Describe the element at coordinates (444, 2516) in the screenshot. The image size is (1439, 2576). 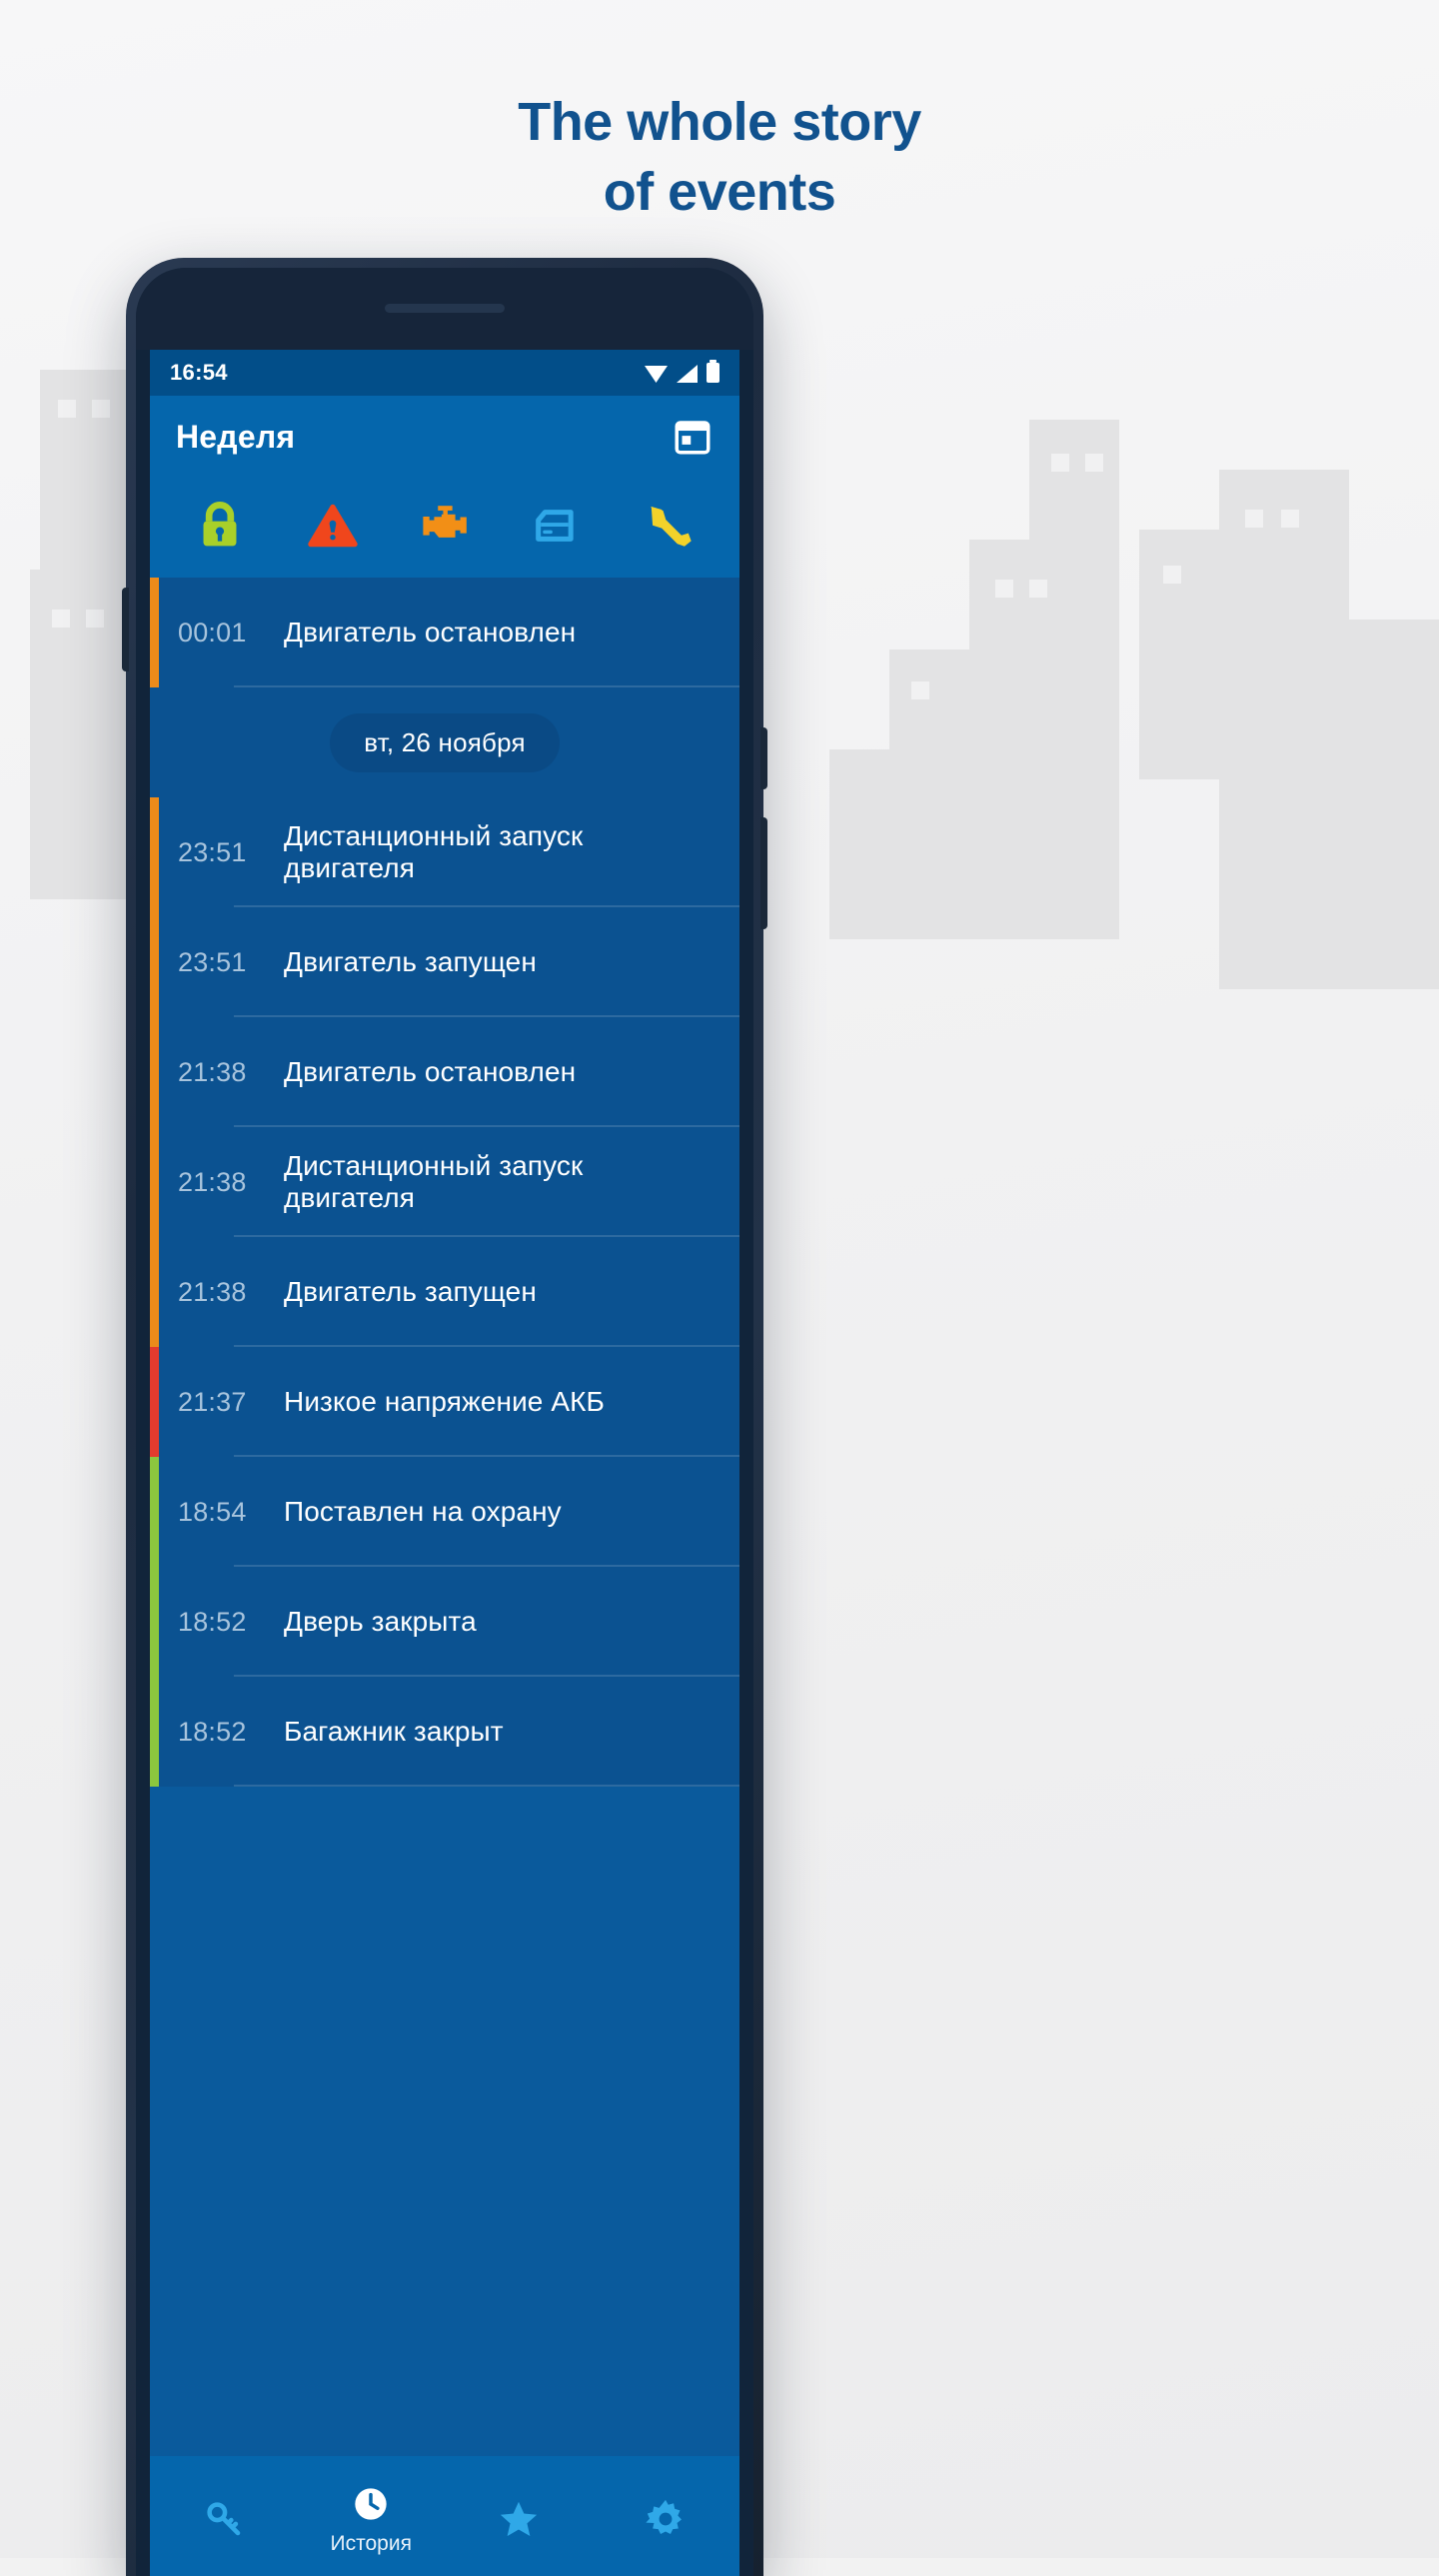
I see `bottom-navigation: История` at that location.